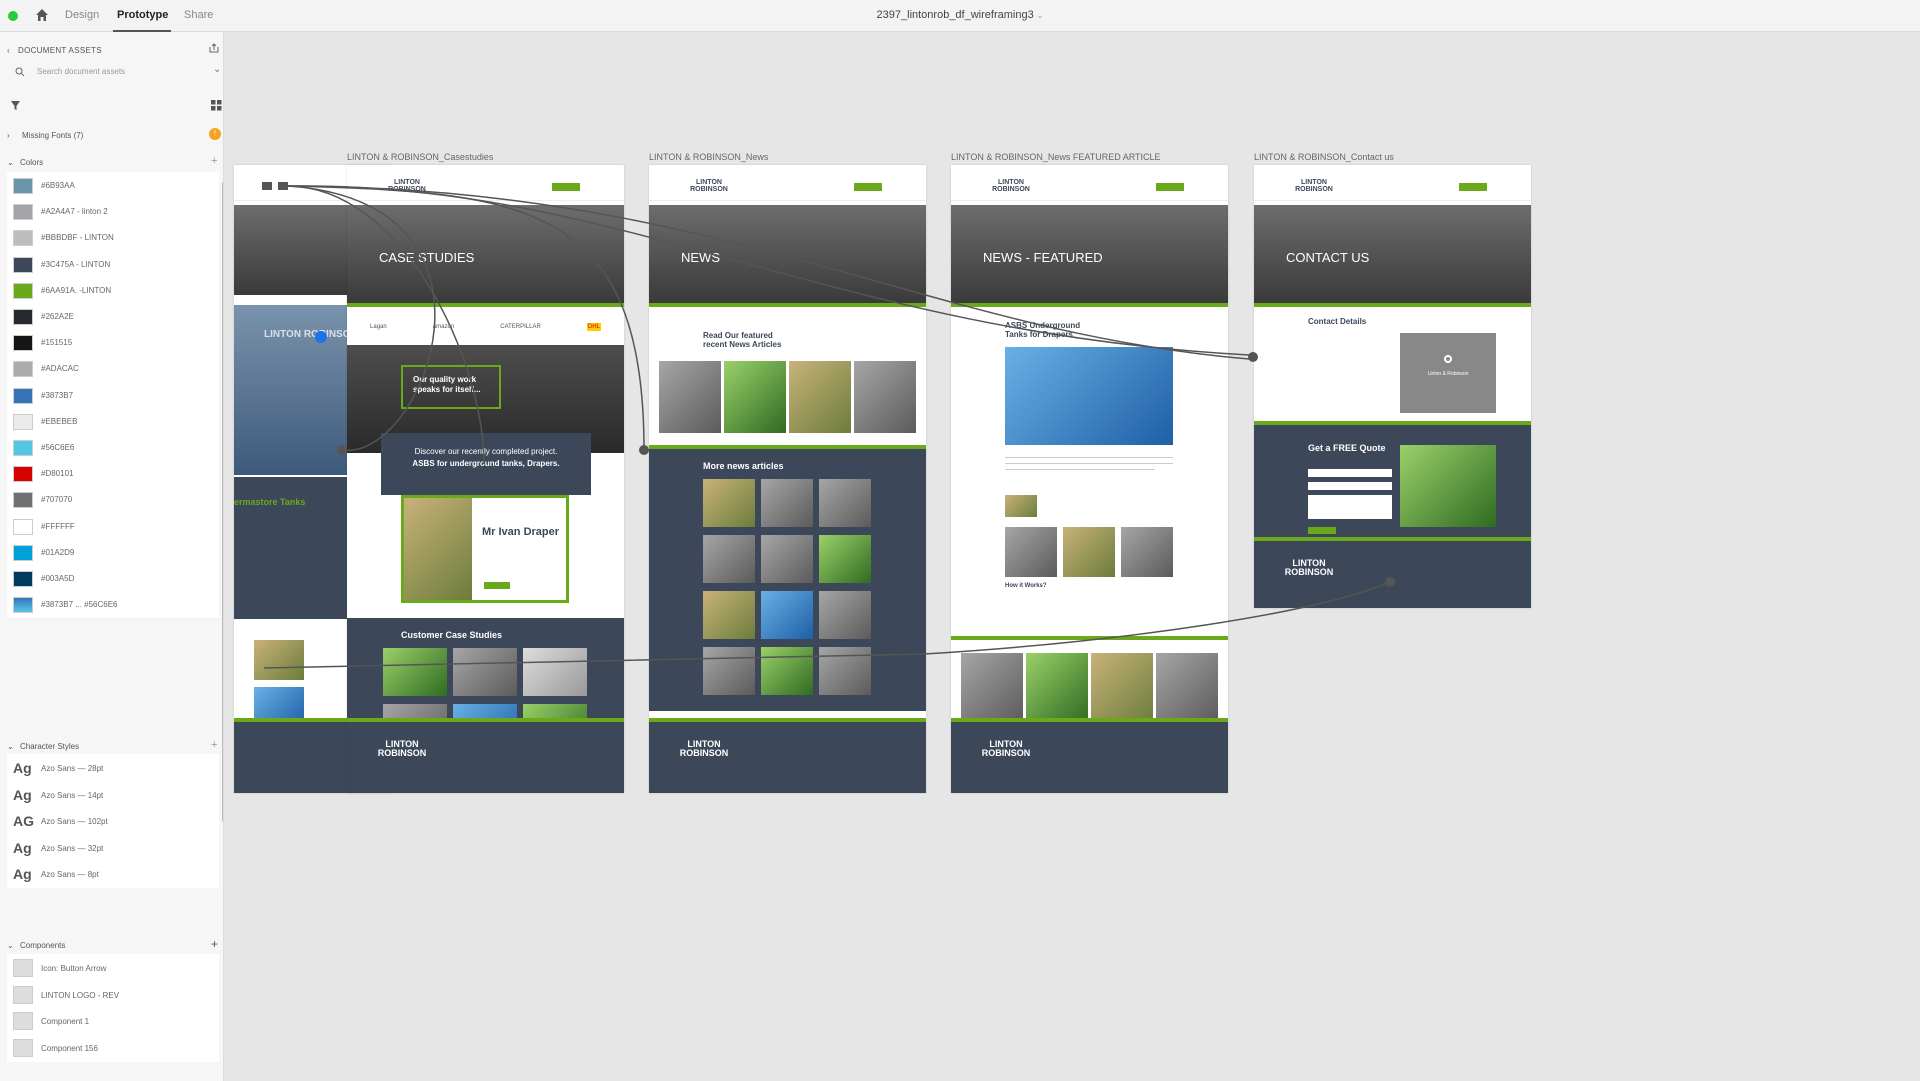 The image size is (1920, 1081). What do you see at coordinates (214, 745) in the screenshot?
I see `add-character-style-icon: +` at bounding box center [214, 745].